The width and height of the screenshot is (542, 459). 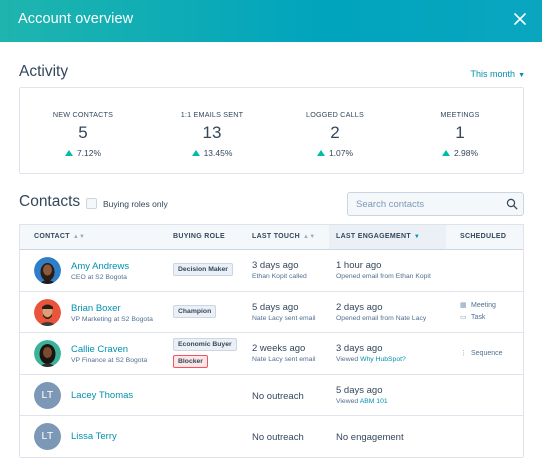 I want to click on last-touch-detail: Ethan Kopit called, so click(x=279, y=276).